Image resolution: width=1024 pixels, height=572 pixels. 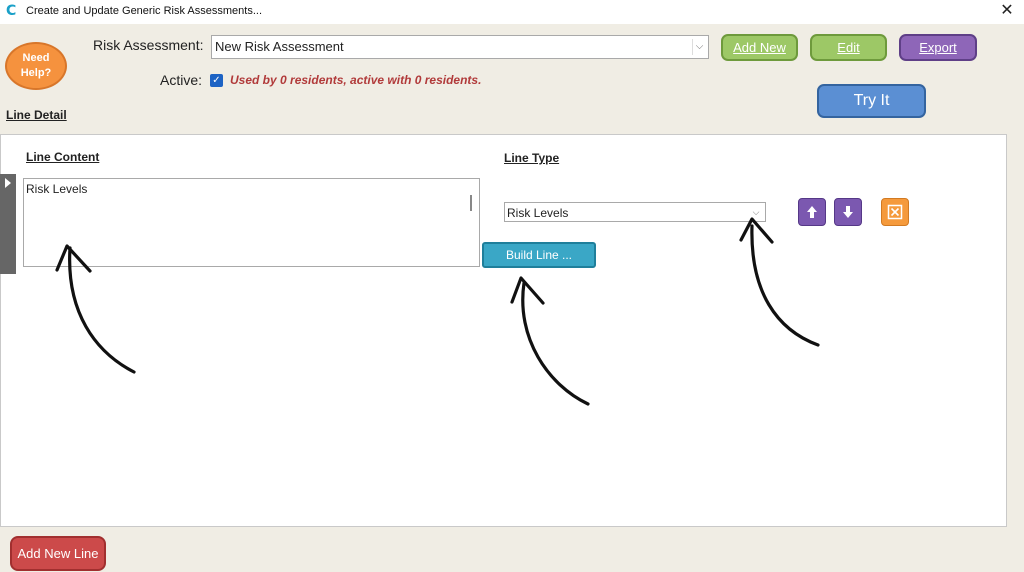 What do you see at coordinates (871, 101) in the screenshot?
I see `try-it-button: Try It` at bounding box center [871, 101].